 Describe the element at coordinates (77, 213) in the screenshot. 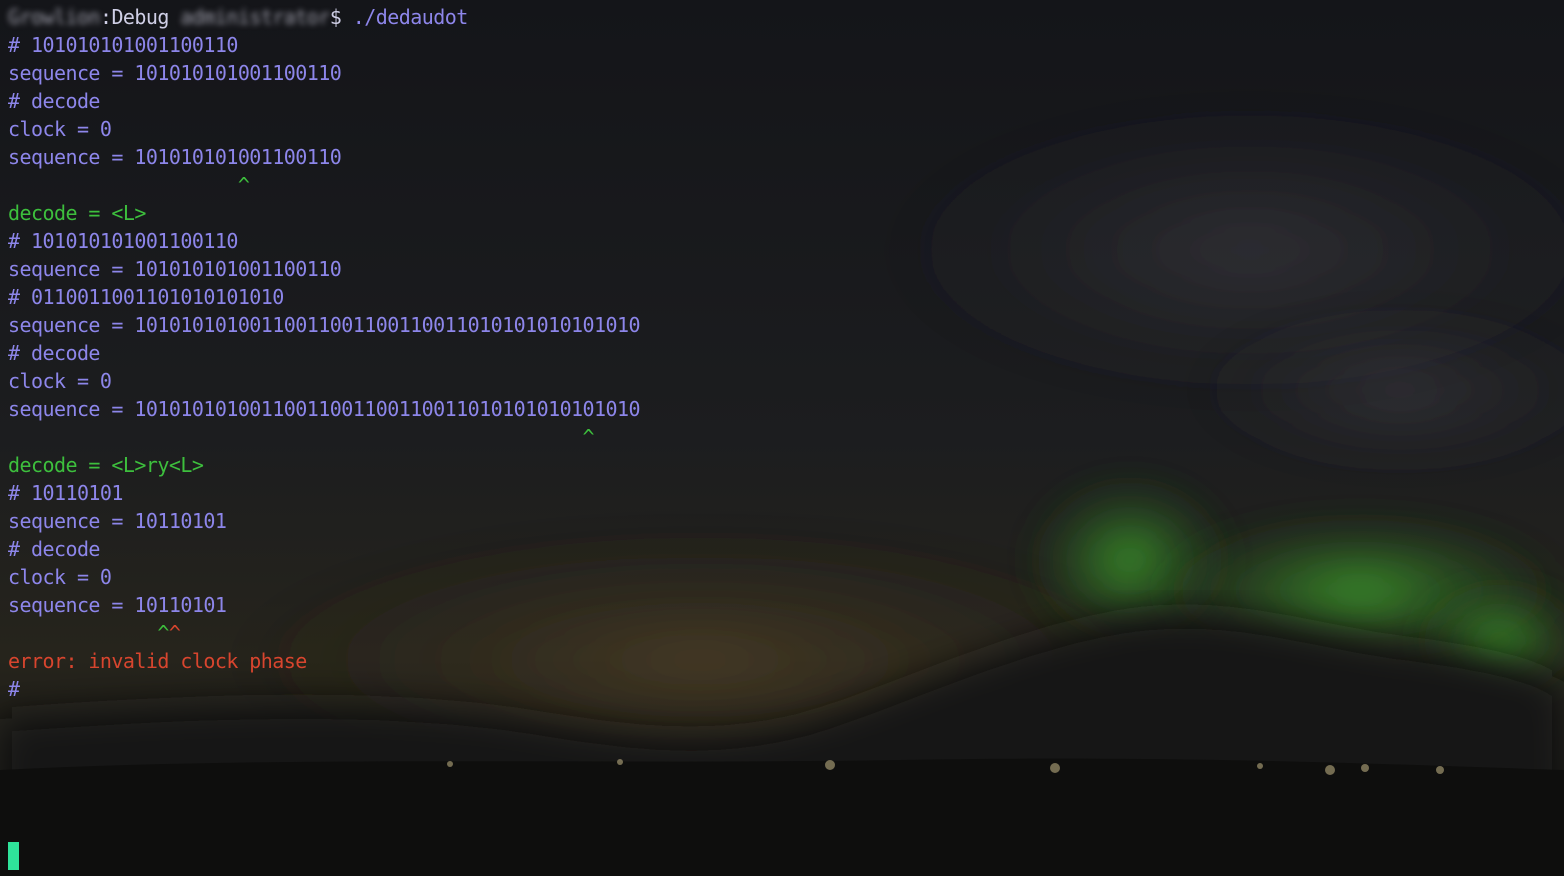

I see `decode-result-line: decode = <L>` at that location.